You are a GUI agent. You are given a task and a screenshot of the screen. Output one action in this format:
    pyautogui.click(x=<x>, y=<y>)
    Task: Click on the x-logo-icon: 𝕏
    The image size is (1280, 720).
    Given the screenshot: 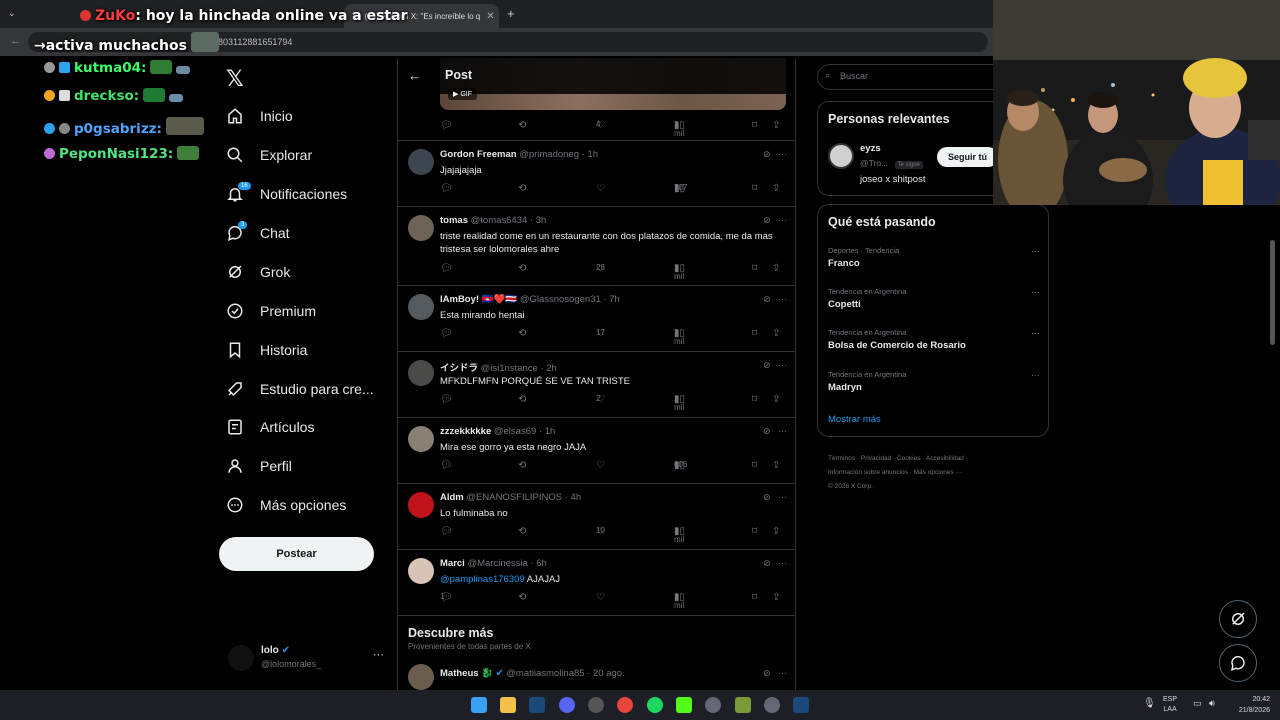 What is the action you would take?
    pyautogui.click(x=235, y=79)
    